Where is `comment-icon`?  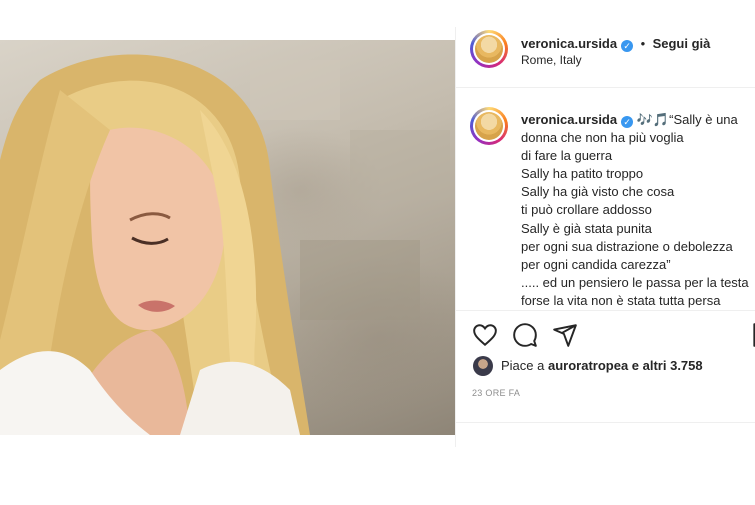 comment-icon is located at coordinates (525, 335).